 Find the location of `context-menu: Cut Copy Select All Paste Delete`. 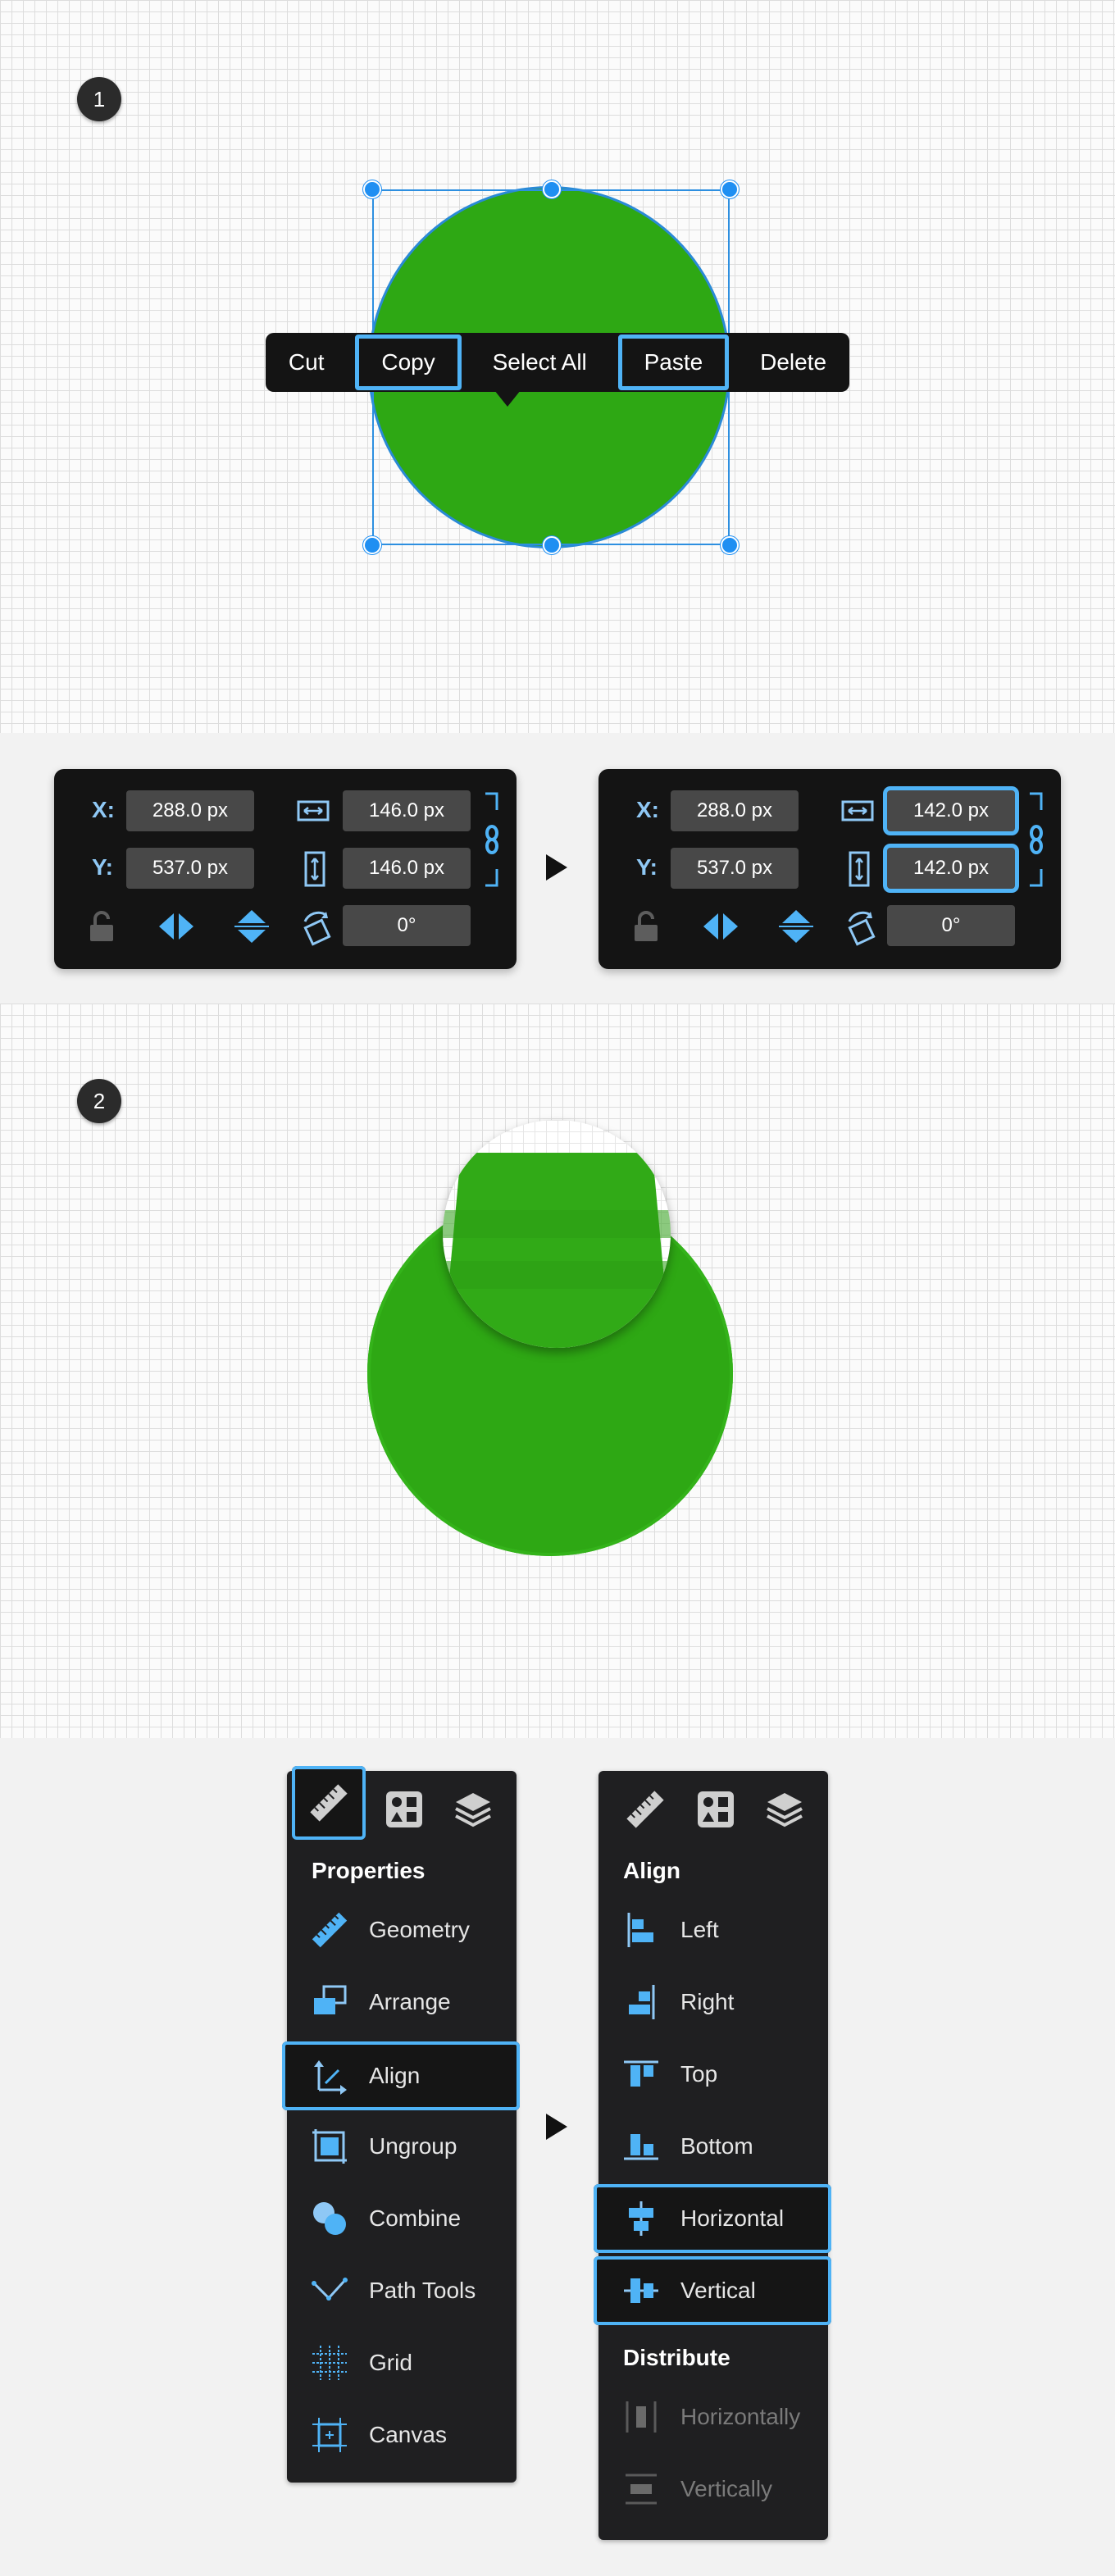

context-menu: Cut Copy Select All Paste Delete is located at coordinates (557, 363).